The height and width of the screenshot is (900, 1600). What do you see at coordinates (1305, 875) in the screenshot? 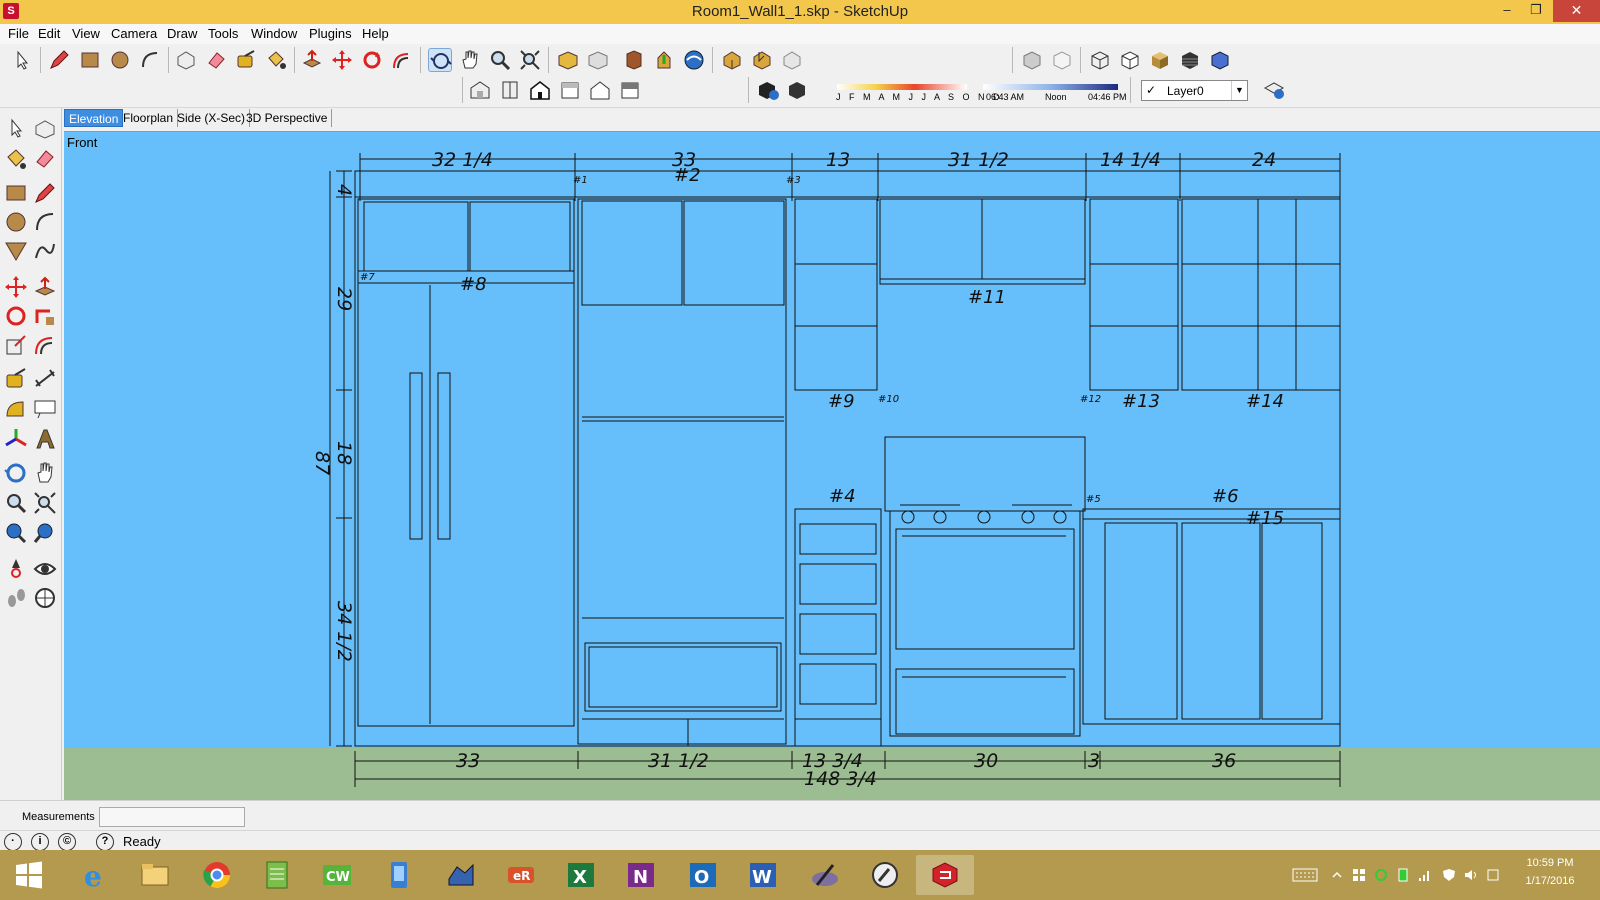
I see `keyboard-icon` at bounding box center [1305, 875].